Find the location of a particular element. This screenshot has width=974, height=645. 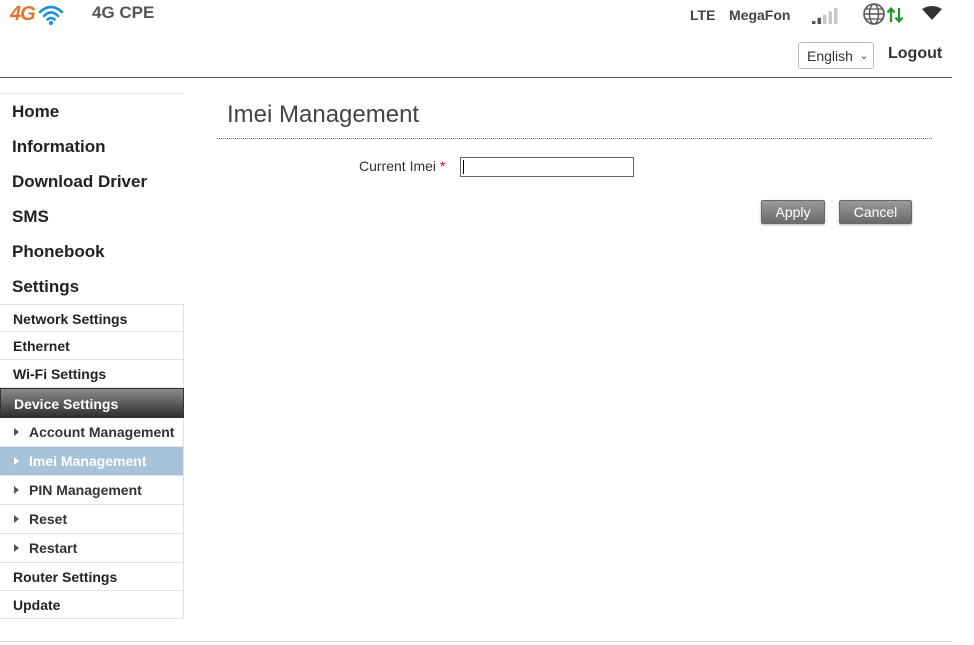

nav-restart-label: Restart is located at coordinates (53, 548).